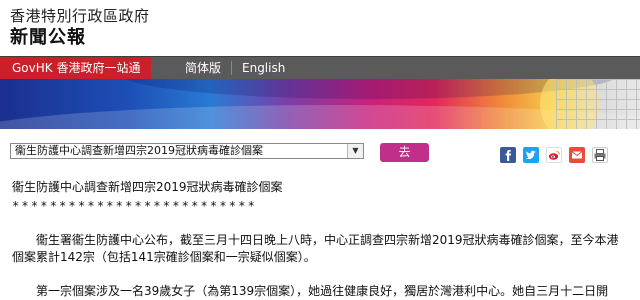 This screenshot has height=300, width=640. Describe the element at coordinates (203, 68) in the screenshot. I see `simplified-chinese-link: 简体版` at that location.